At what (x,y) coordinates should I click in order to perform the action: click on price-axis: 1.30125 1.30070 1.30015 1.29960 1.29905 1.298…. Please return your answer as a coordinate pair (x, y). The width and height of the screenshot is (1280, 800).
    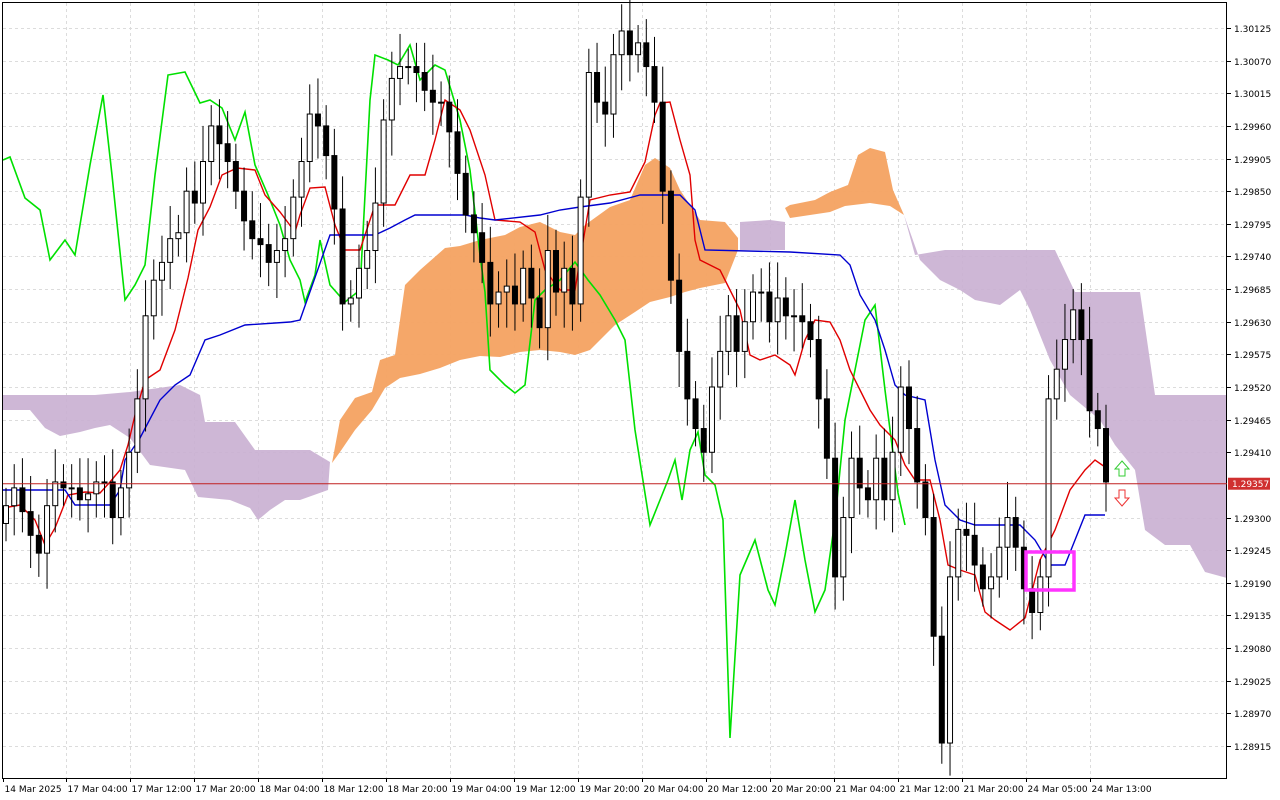
    Looking at the image, I should click on (1249, 389).